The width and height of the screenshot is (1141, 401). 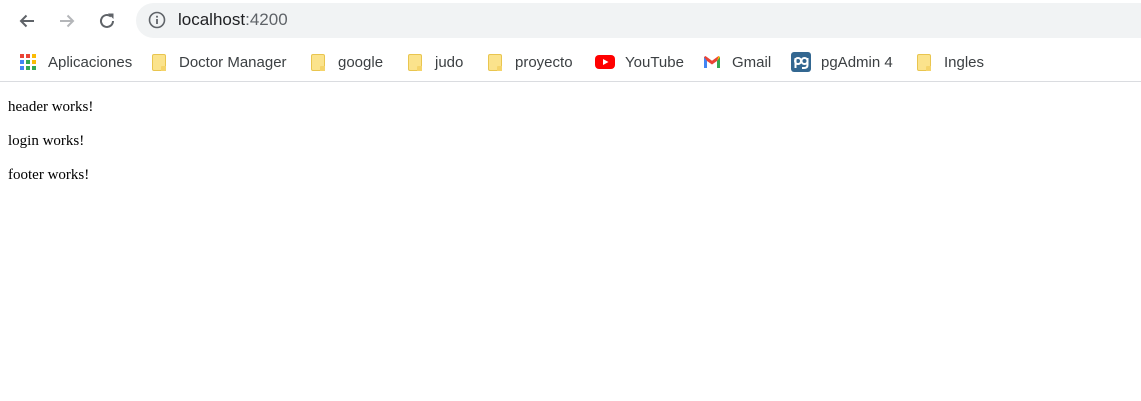 What do you see at coordinates (605, 62) in the screenshot?
I see `youtube-icon` at bounding box center [605, 62].